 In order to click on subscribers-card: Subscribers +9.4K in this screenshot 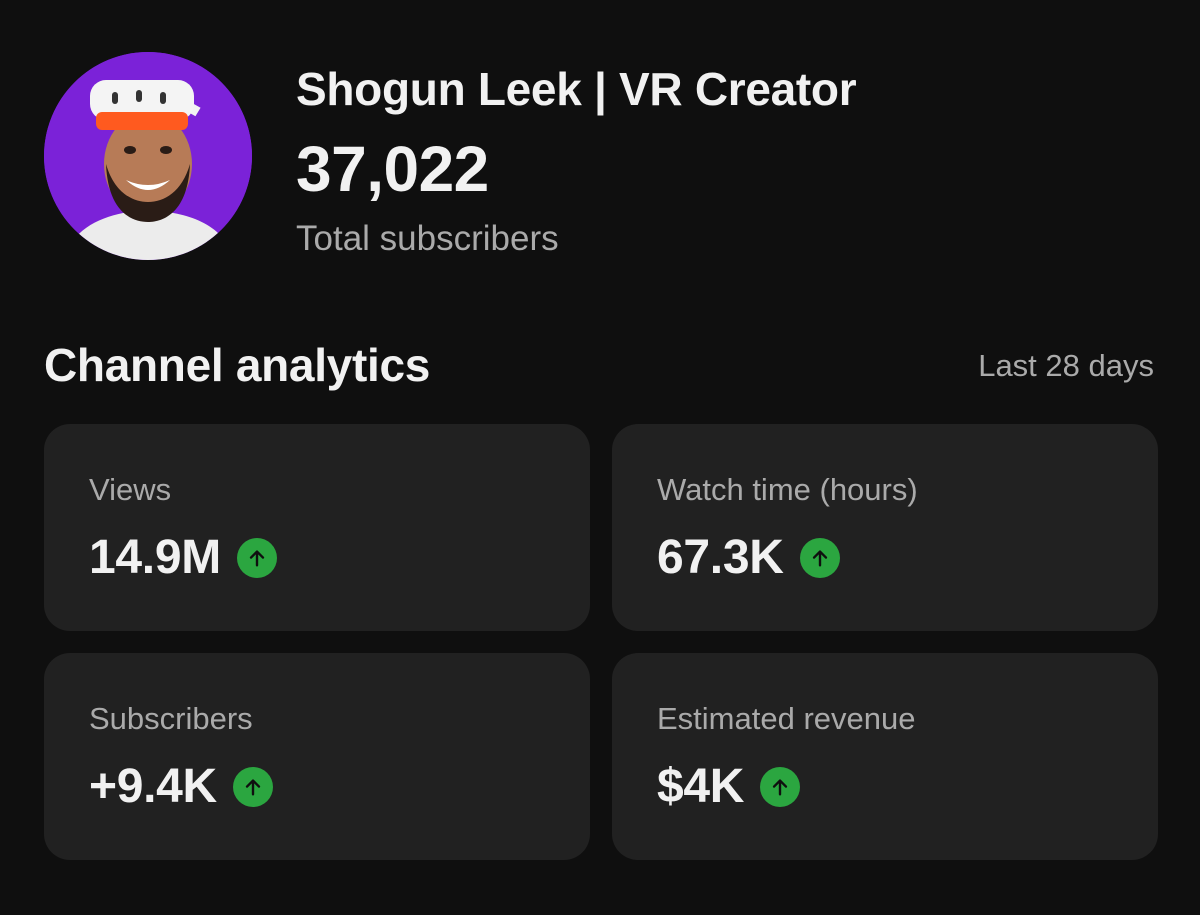, I will do `click(317, 756)`.